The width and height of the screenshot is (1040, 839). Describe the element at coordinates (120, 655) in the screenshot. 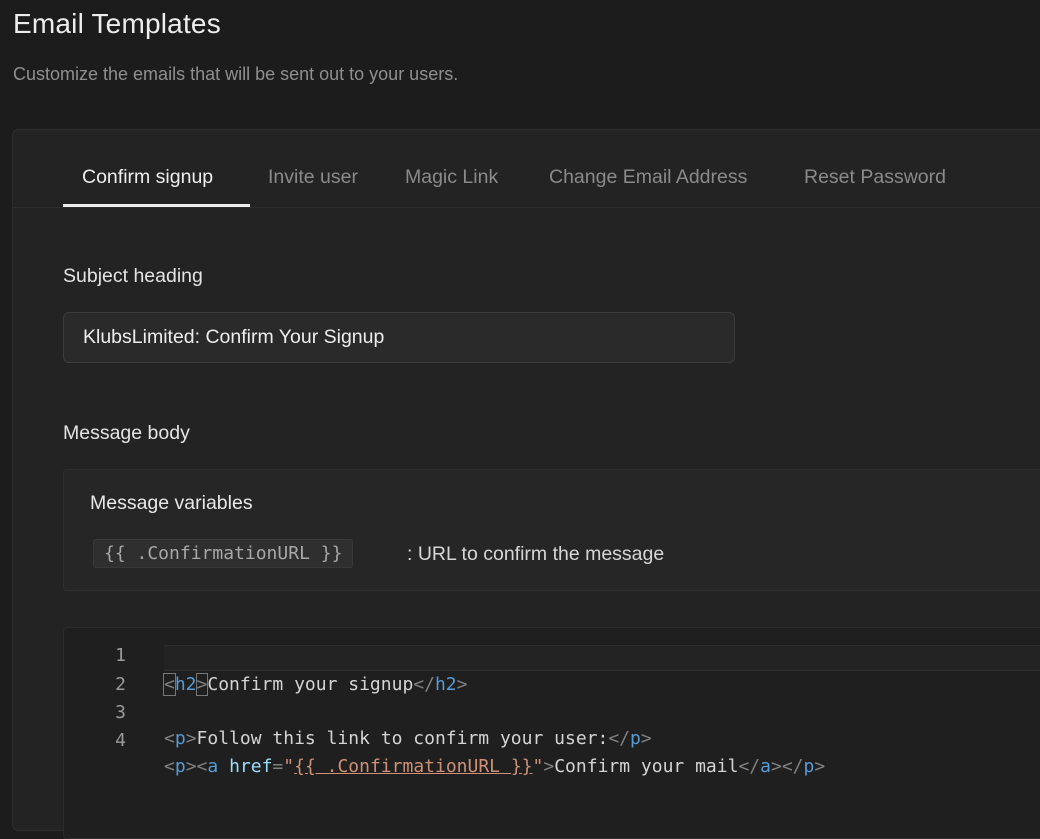

I see `line-number: 1` at that location.